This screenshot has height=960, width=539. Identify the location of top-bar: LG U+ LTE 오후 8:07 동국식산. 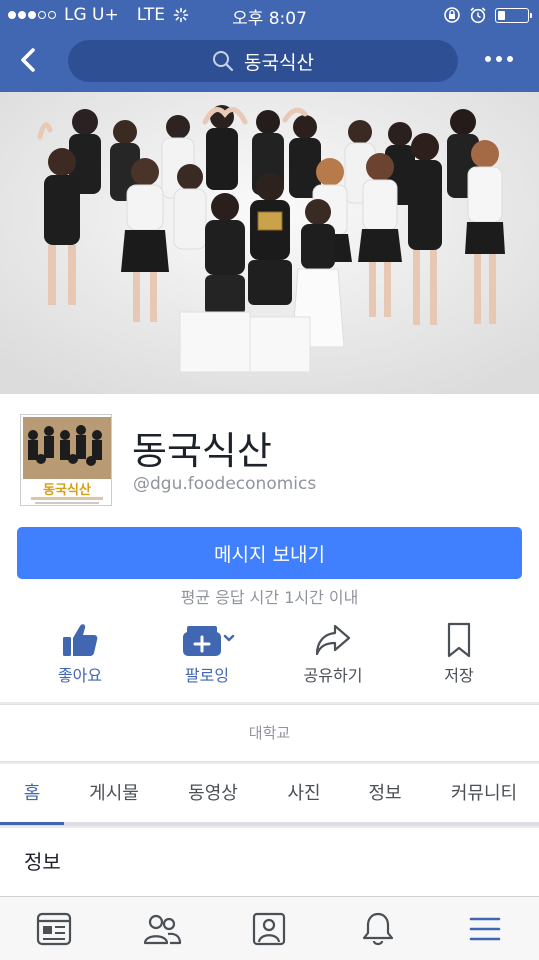
(269, 46).